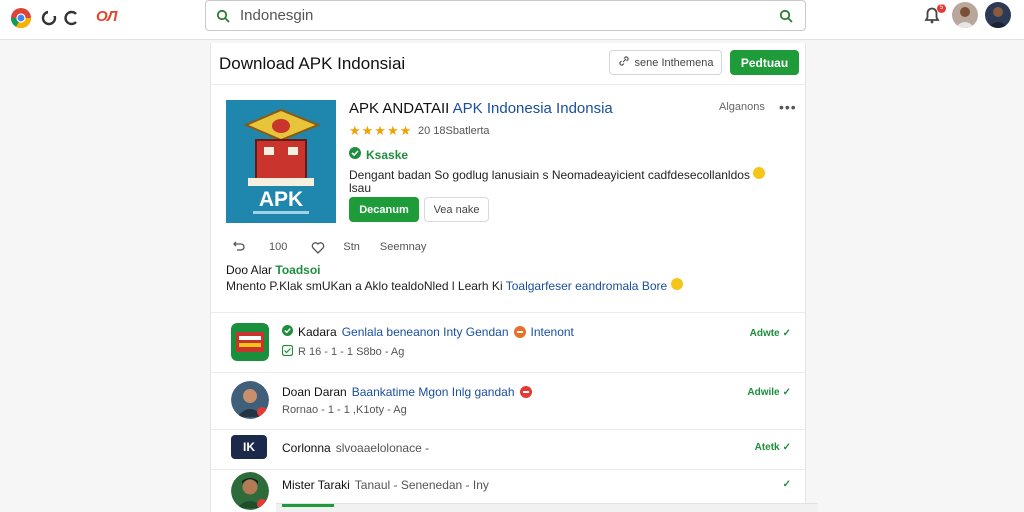 The width and height of the screenshot is (1024, 512). I want to click on check-square-icon, so click(287, 351).